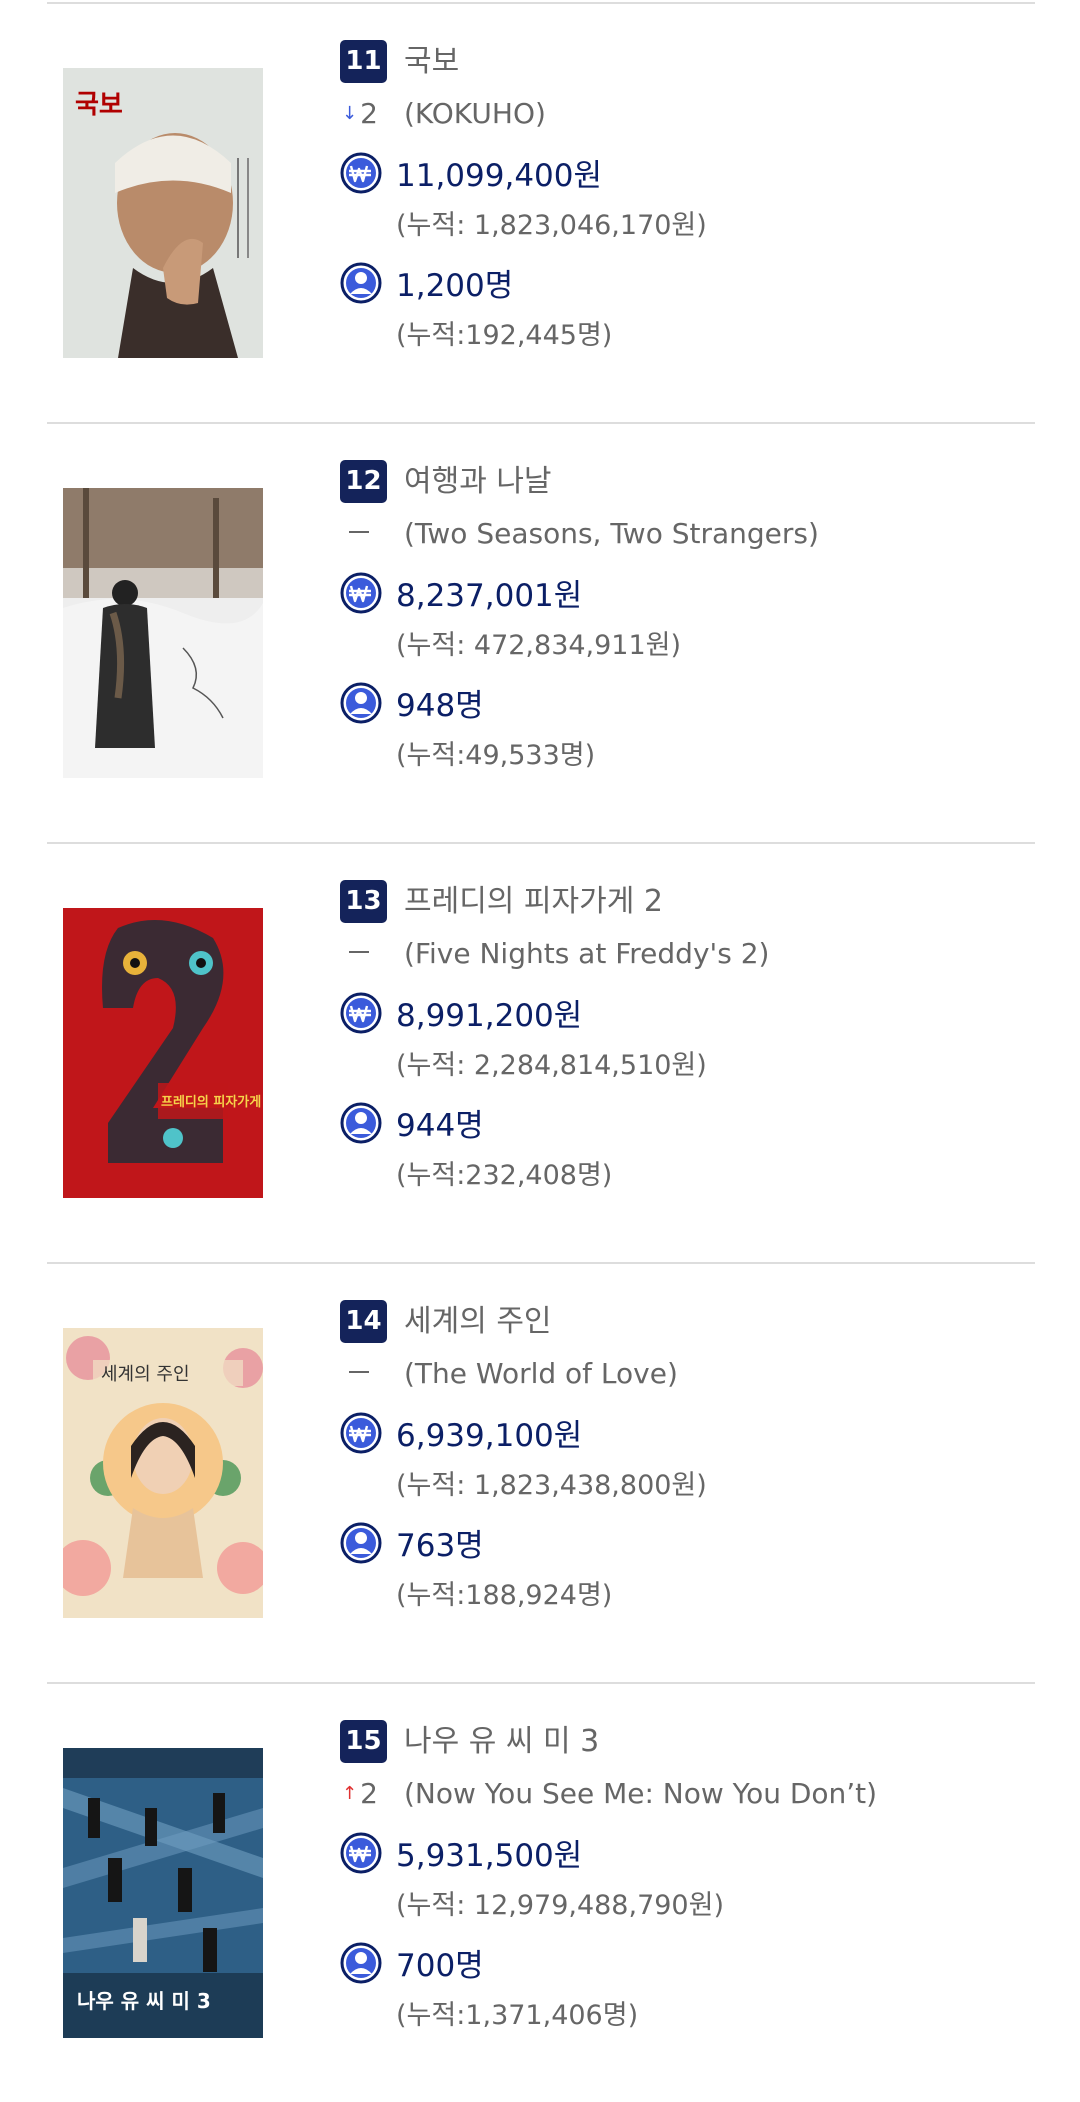 The height and width of the screenshot is (2102, 1080). I want to click on poster-art-two-seasons, so click(163, 633).